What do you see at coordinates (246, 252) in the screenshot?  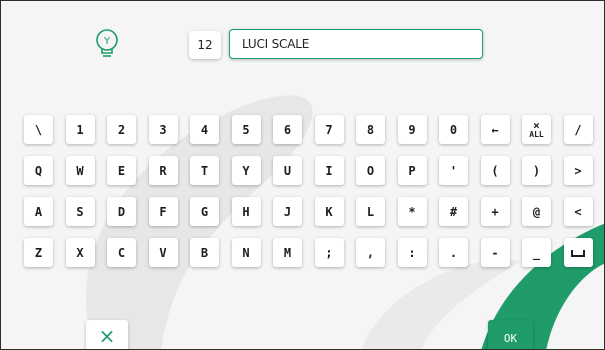 I see `key: N` at bounding box center [246, 252].